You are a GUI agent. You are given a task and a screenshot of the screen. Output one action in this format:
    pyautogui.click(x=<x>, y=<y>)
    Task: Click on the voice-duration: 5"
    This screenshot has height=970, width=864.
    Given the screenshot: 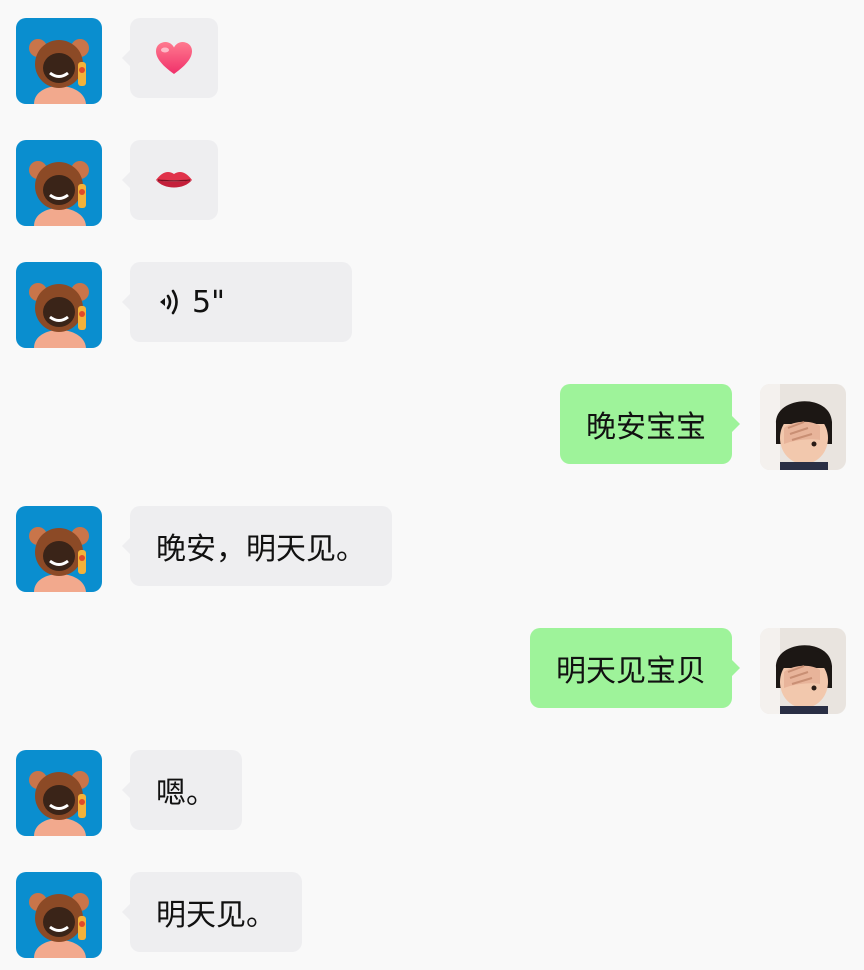 What is the action you would take?
    pyautogui.click(x=208, y=302)
    